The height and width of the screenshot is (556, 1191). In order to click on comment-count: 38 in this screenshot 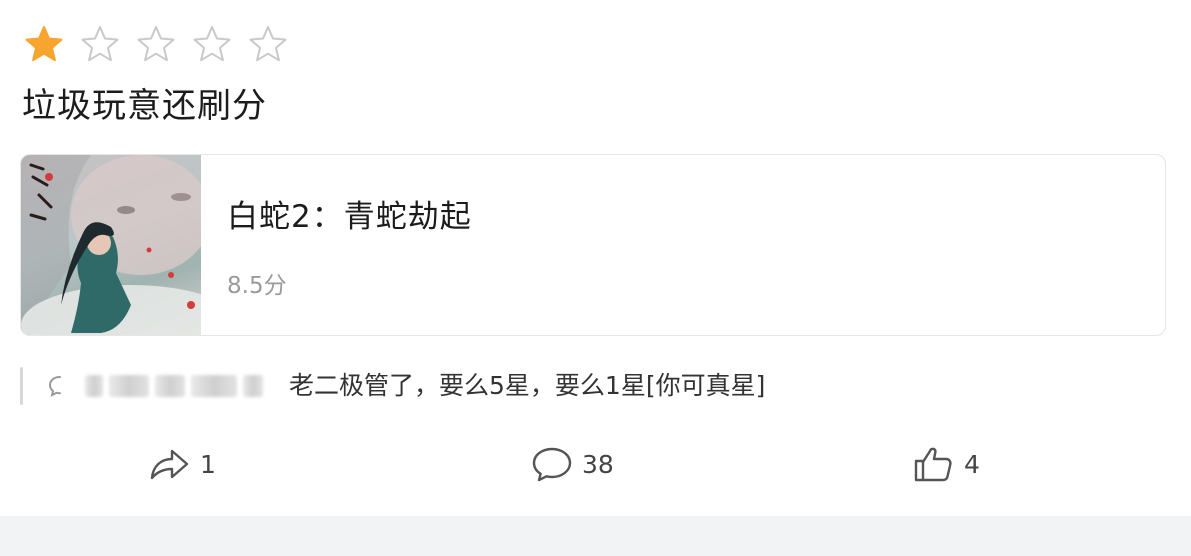, I will do `click(598, 464)`.